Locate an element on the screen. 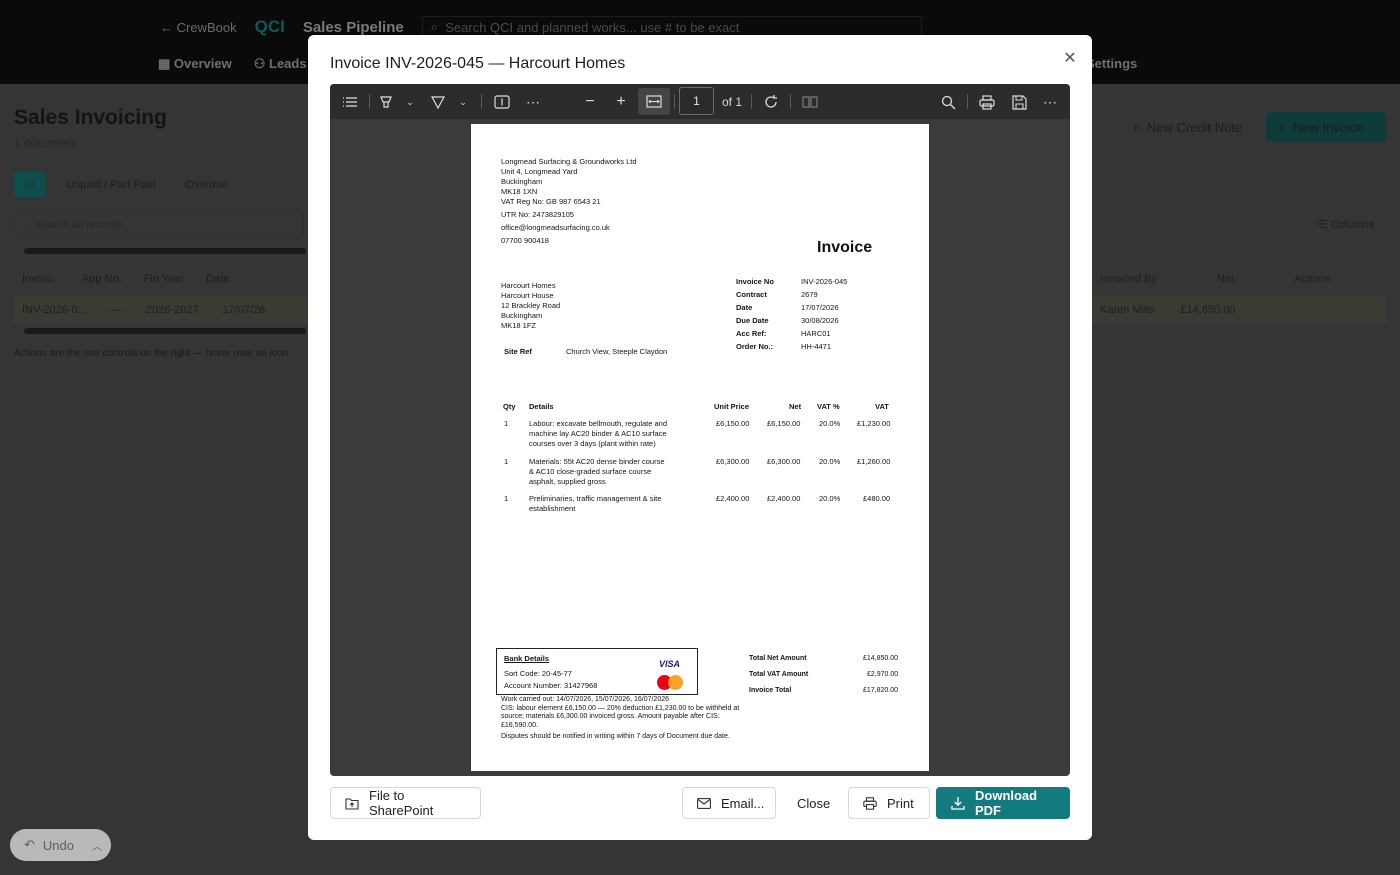 This screenshot has height=875, width=1400. customer-line: MK18 1FZ is located at coordinates (519, 325).